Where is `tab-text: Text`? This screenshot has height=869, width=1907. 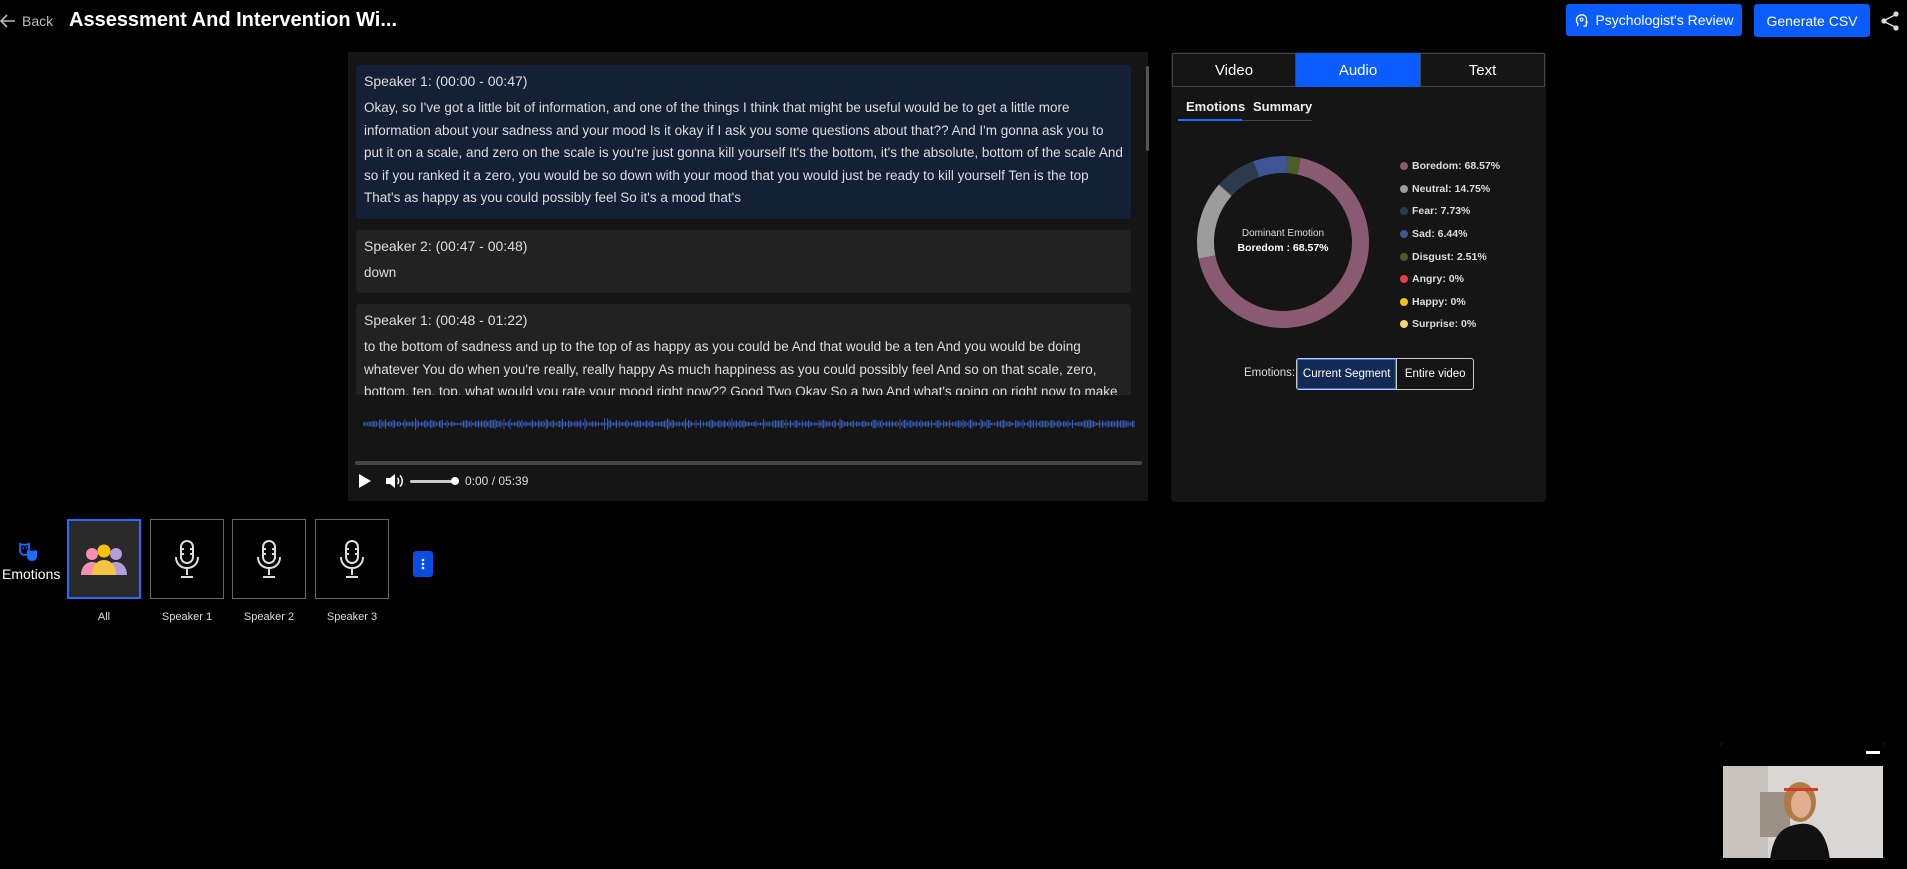
tab-text: Text is located at coordinates (1482, 70).